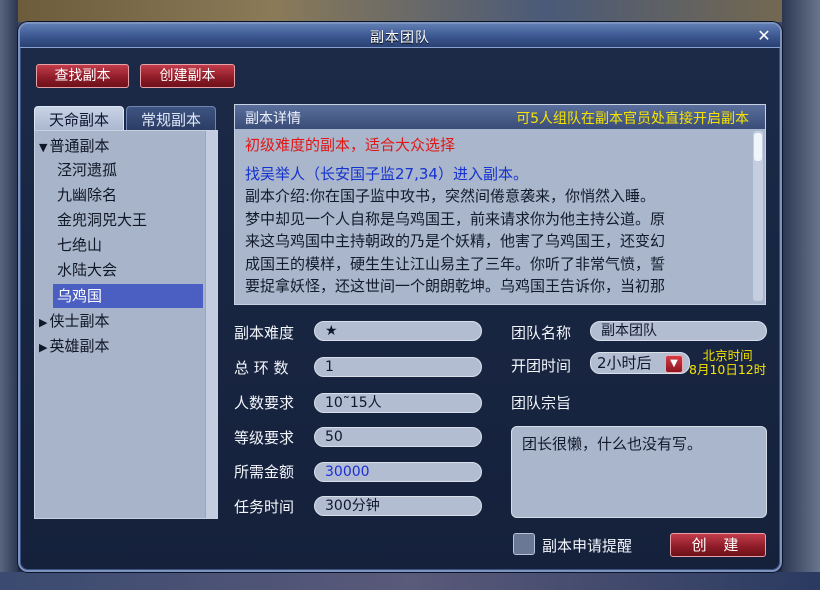 Image resolution: width=820 pixels, height=590 pixels. I want to click on window-title: 副本团队, so click(400, 38).